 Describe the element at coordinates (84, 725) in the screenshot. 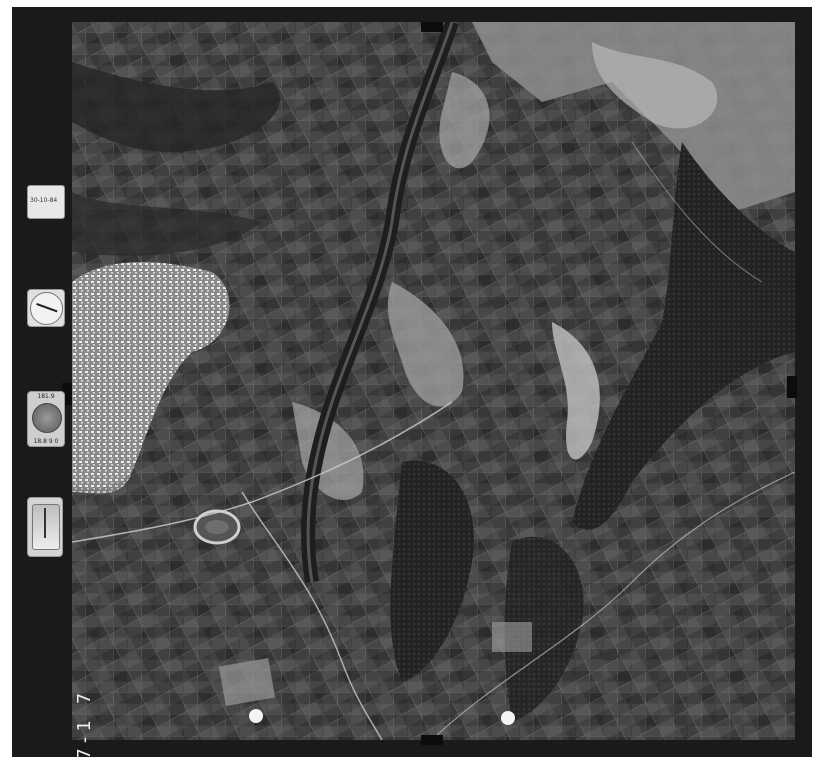

I see `frame-number: 7-1 7` at that location.